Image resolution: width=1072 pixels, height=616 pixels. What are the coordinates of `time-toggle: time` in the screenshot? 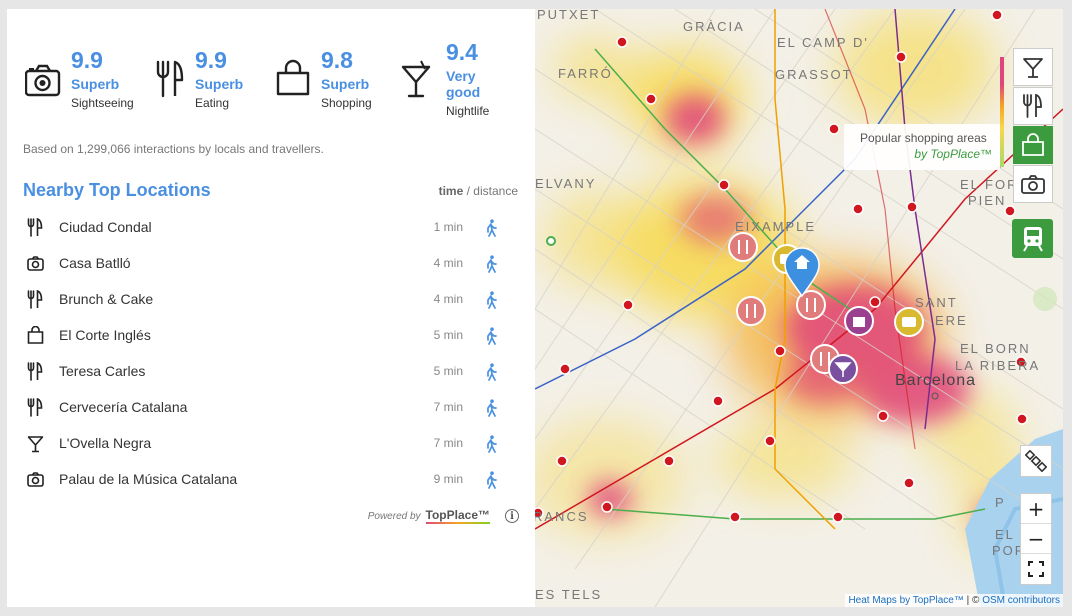 It's located at (451, 191).